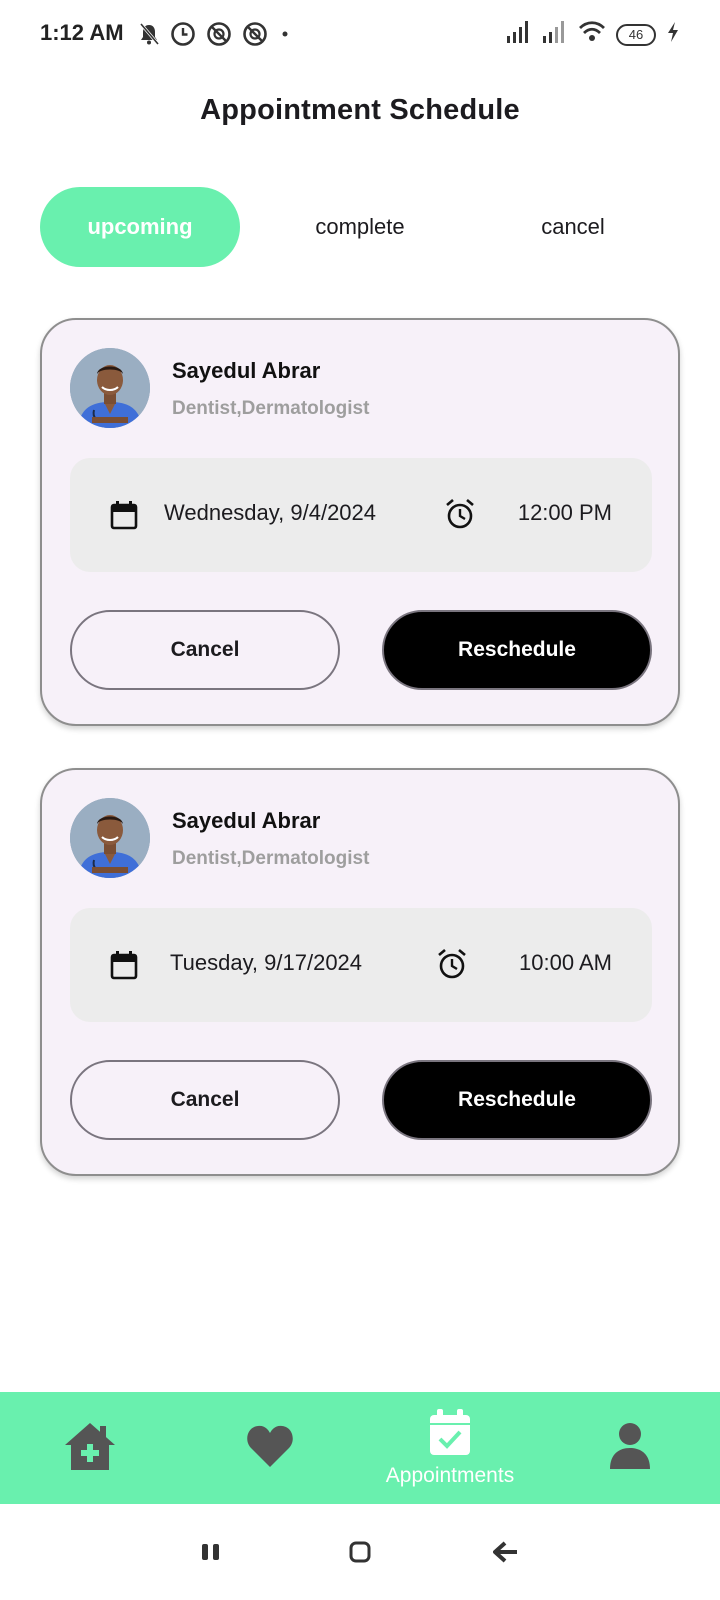 The width and height of the screenshot is (720, 1600). What do you see at coordinates (673, 34) in the screenshot?
I see `charging-icon` at bounding box center [673, 34].